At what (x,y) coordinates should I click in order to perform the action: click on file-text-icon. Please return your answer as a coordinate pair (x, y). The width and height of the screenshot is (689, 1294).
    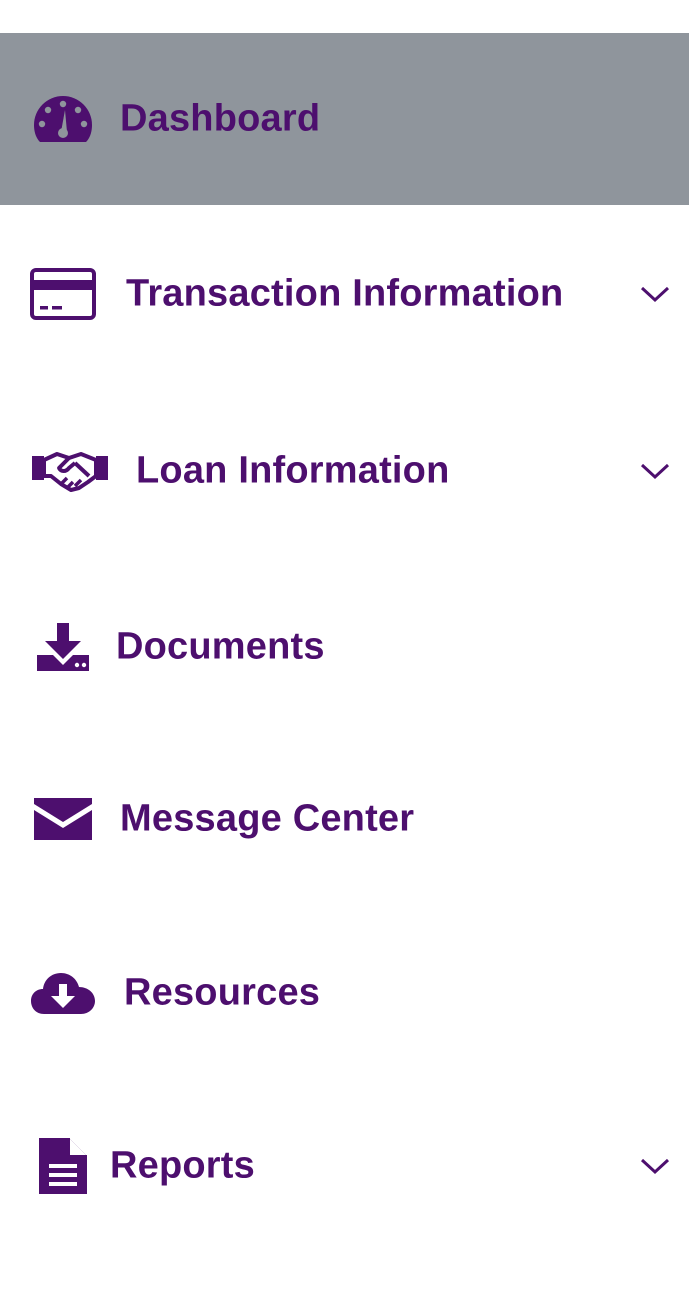
    Looking at the image, I should click on (63, 1166).